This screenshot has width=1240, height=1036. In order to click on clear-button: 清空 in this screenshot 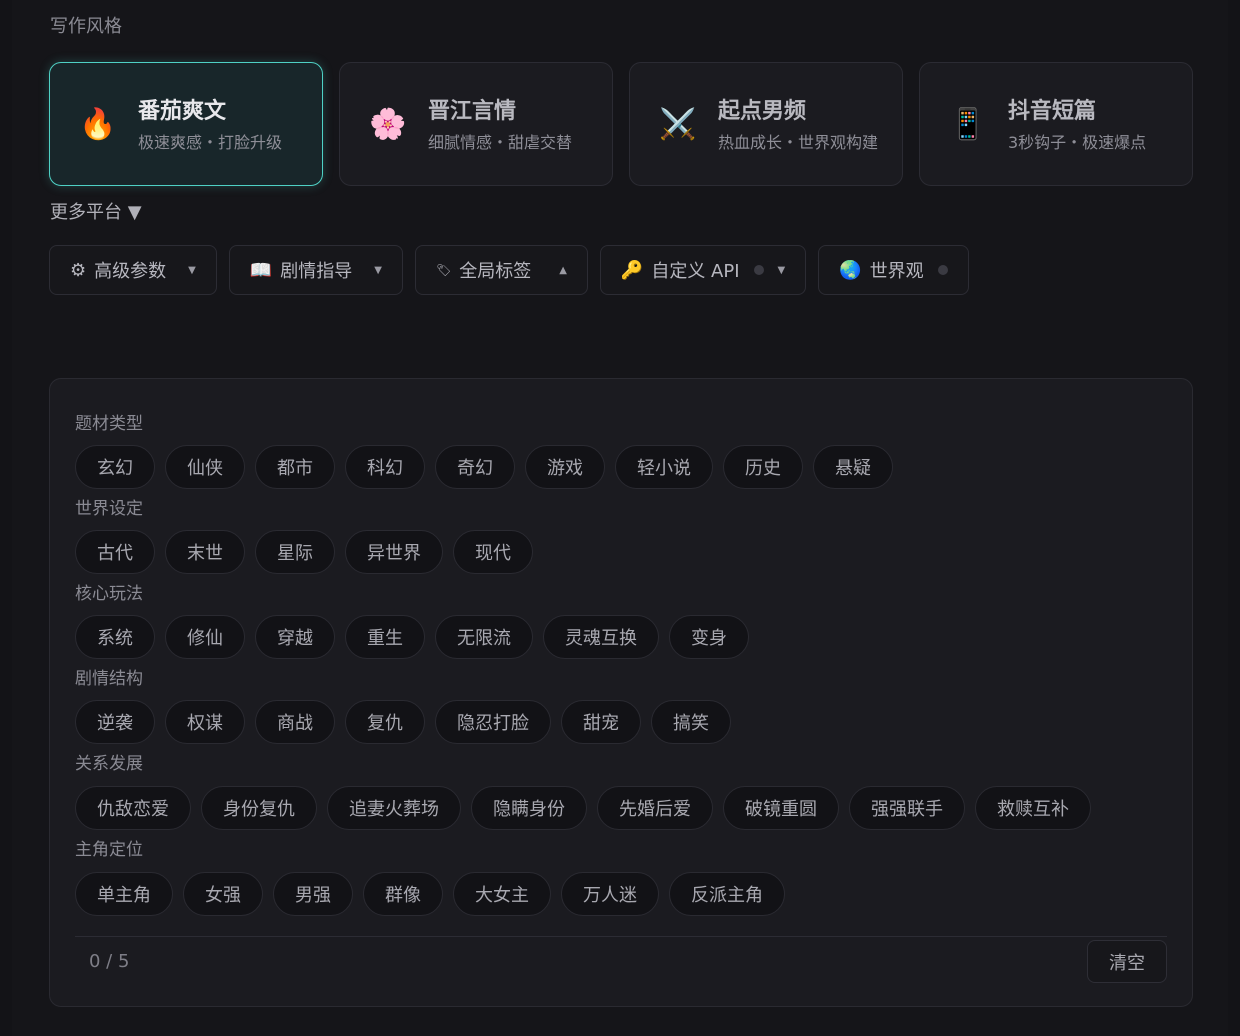, I will do `click(1127, 961)`.